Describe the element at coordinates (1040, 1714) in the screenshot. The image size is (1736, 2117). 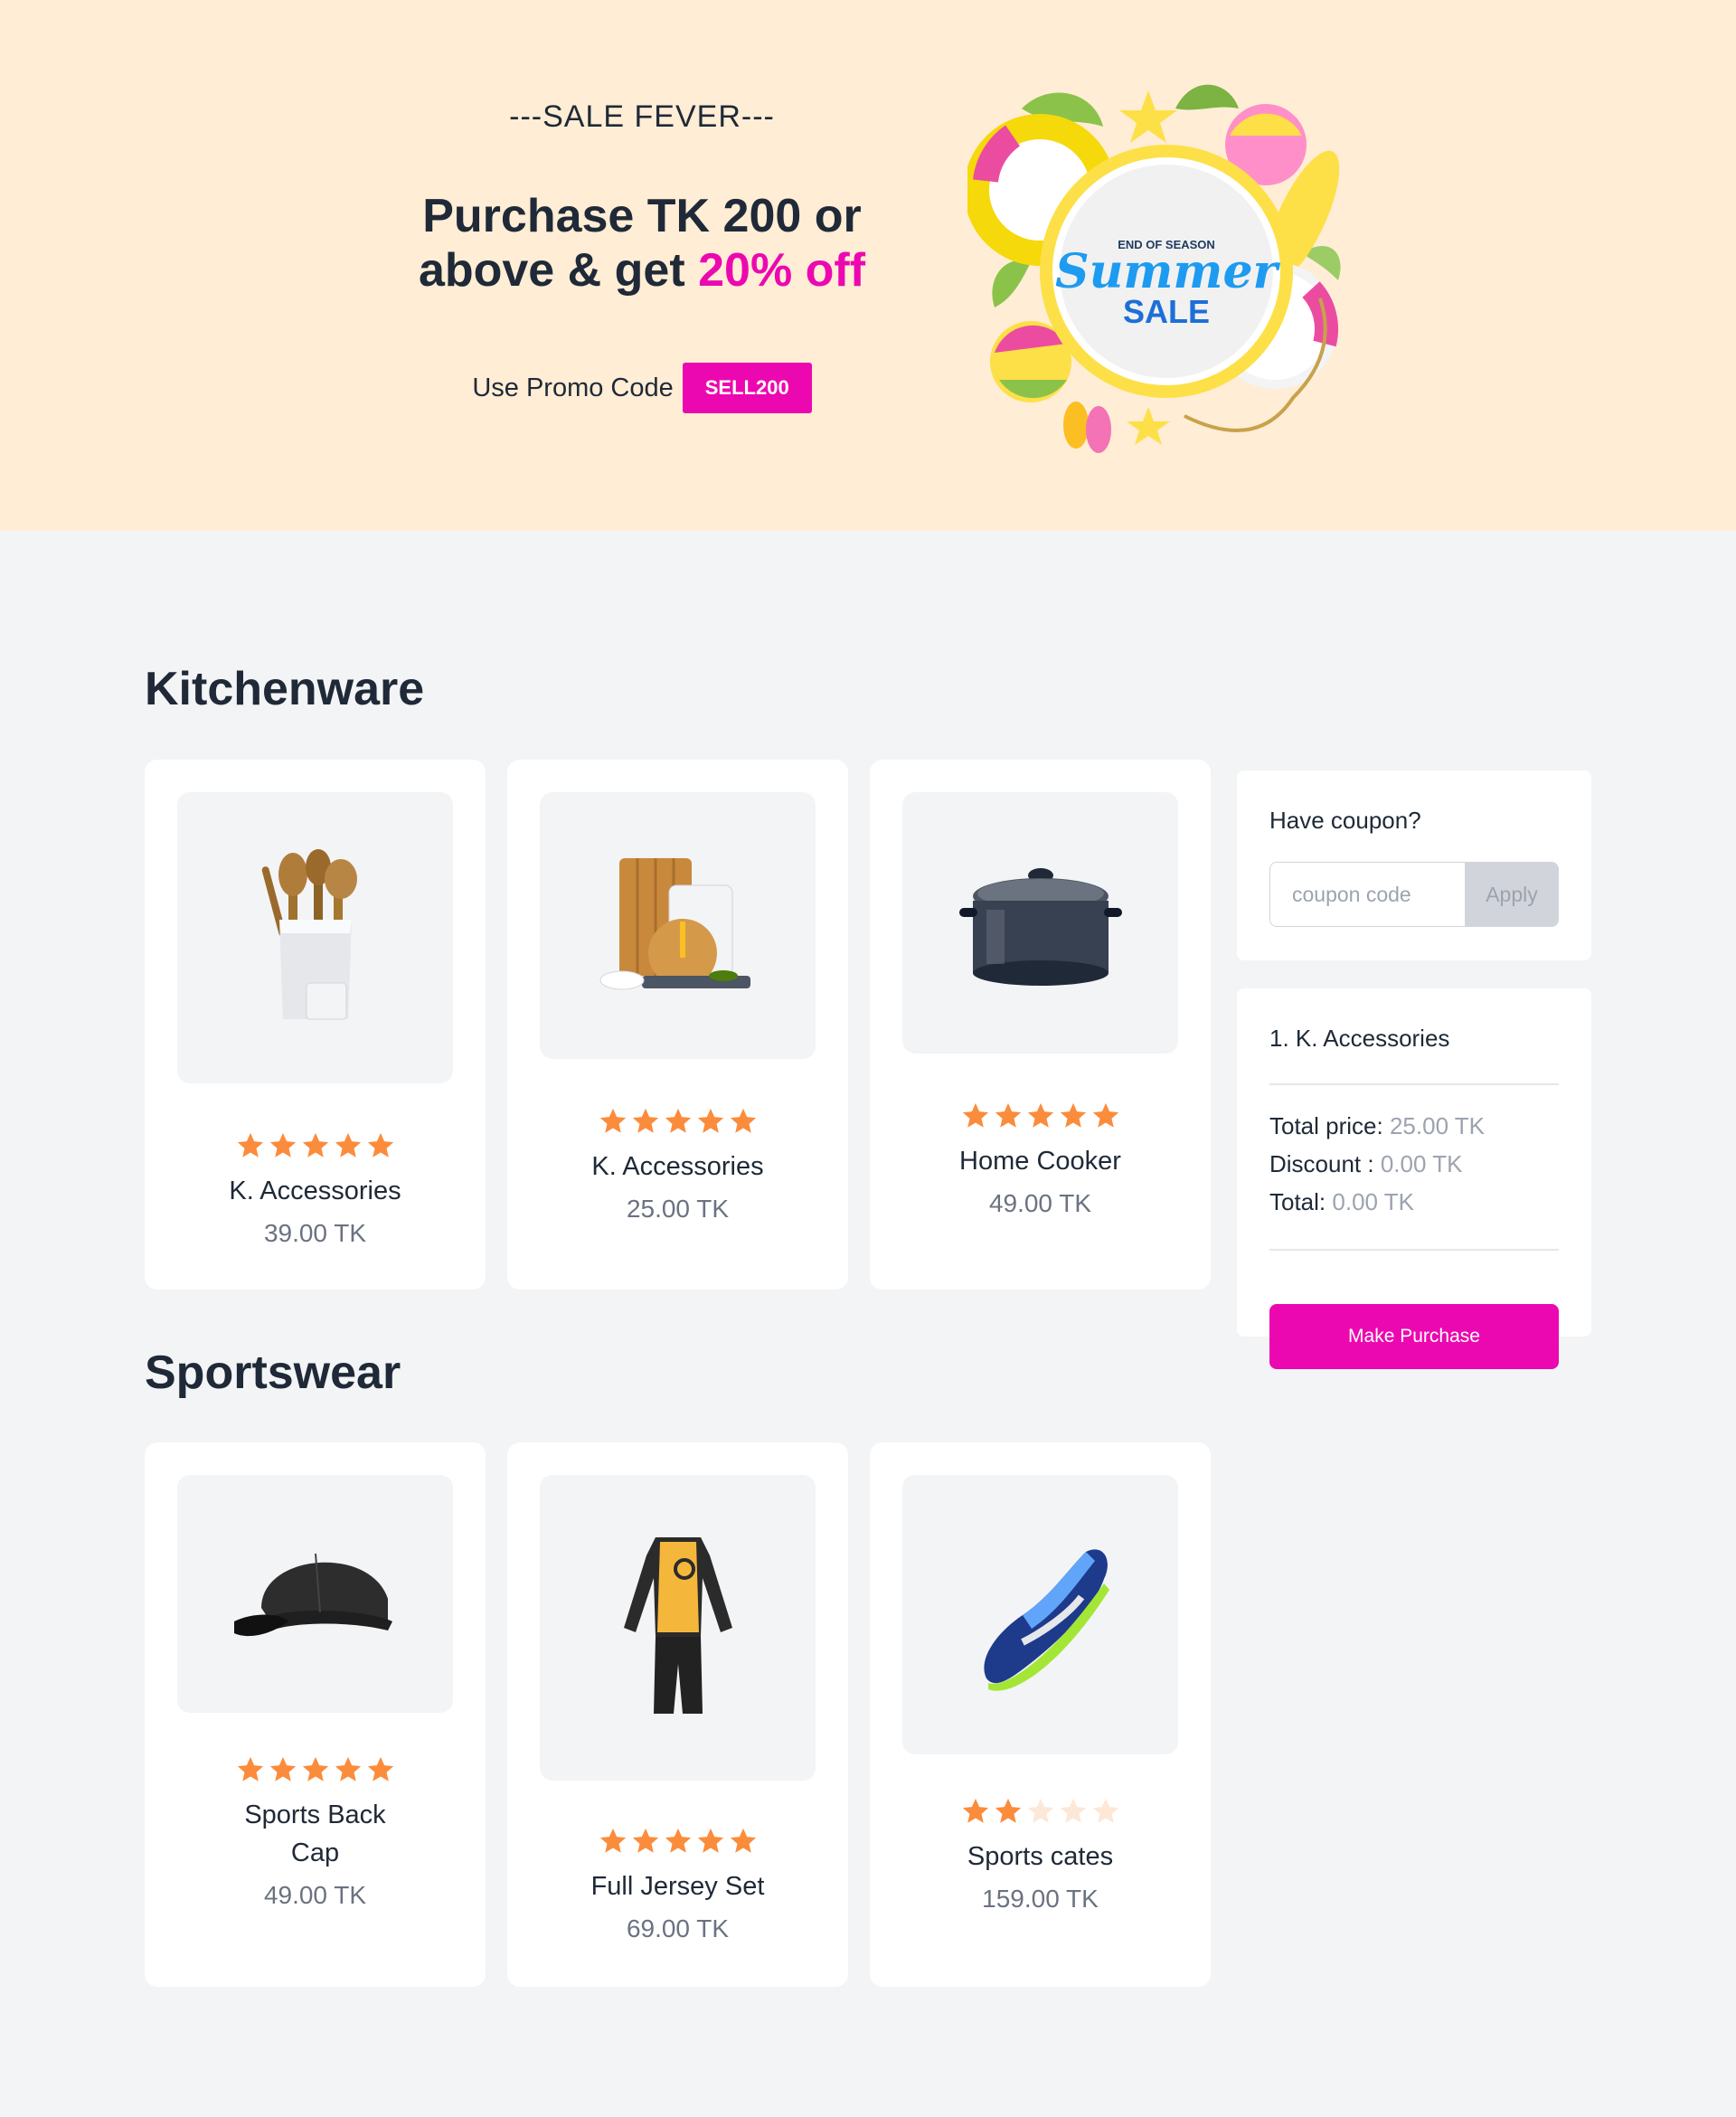
I see `product-card: Sports cates 159.00 TK` at that location.